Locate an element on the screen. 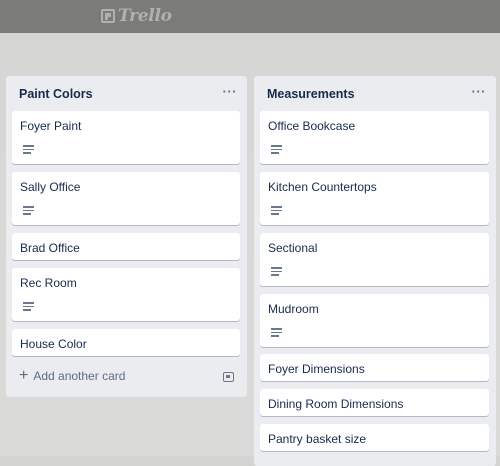  list-title: Paint Colors is located at coordinates (56, 94).